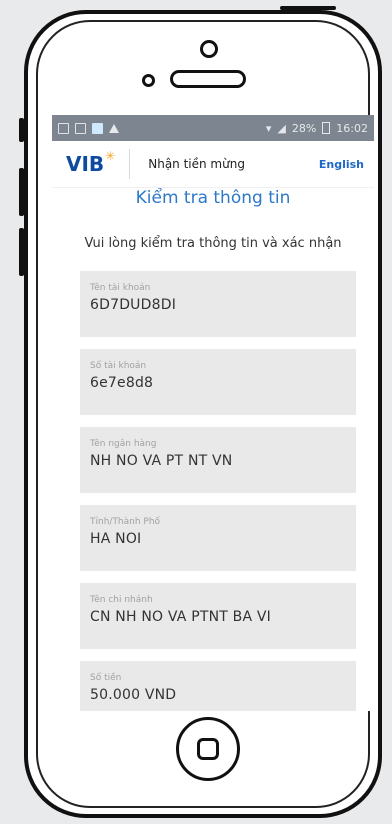  I want to click on branch-name-field: Tên chi nhánh CN NH NO VA PTNT BA VI, so click(218, 616).